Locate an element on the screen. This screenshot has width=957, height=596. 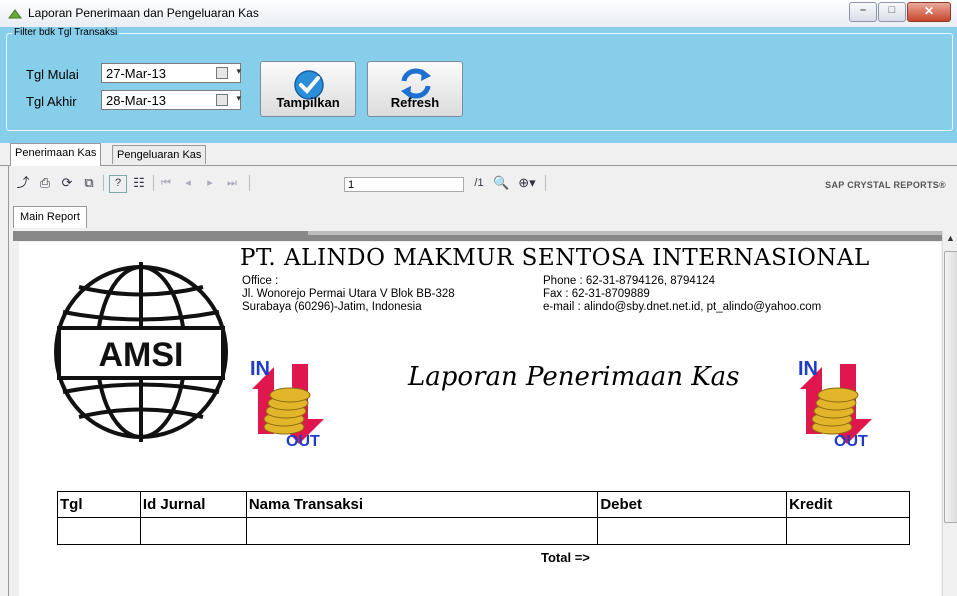
scroll-up-icon: ▲ is located at coordinates (950, 238).